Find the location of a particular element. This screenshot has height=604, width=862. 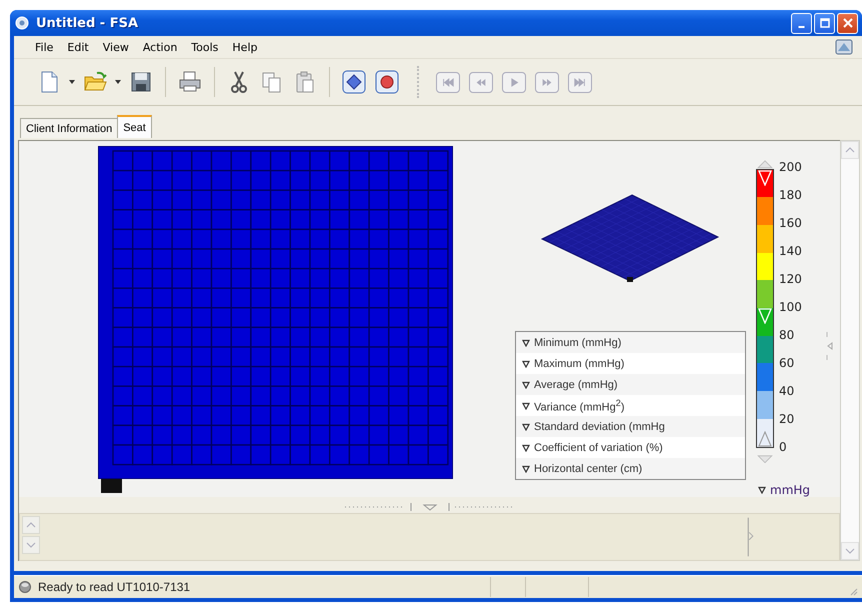

window-title: Untitled - FSA is located at coordinates (88, 23).